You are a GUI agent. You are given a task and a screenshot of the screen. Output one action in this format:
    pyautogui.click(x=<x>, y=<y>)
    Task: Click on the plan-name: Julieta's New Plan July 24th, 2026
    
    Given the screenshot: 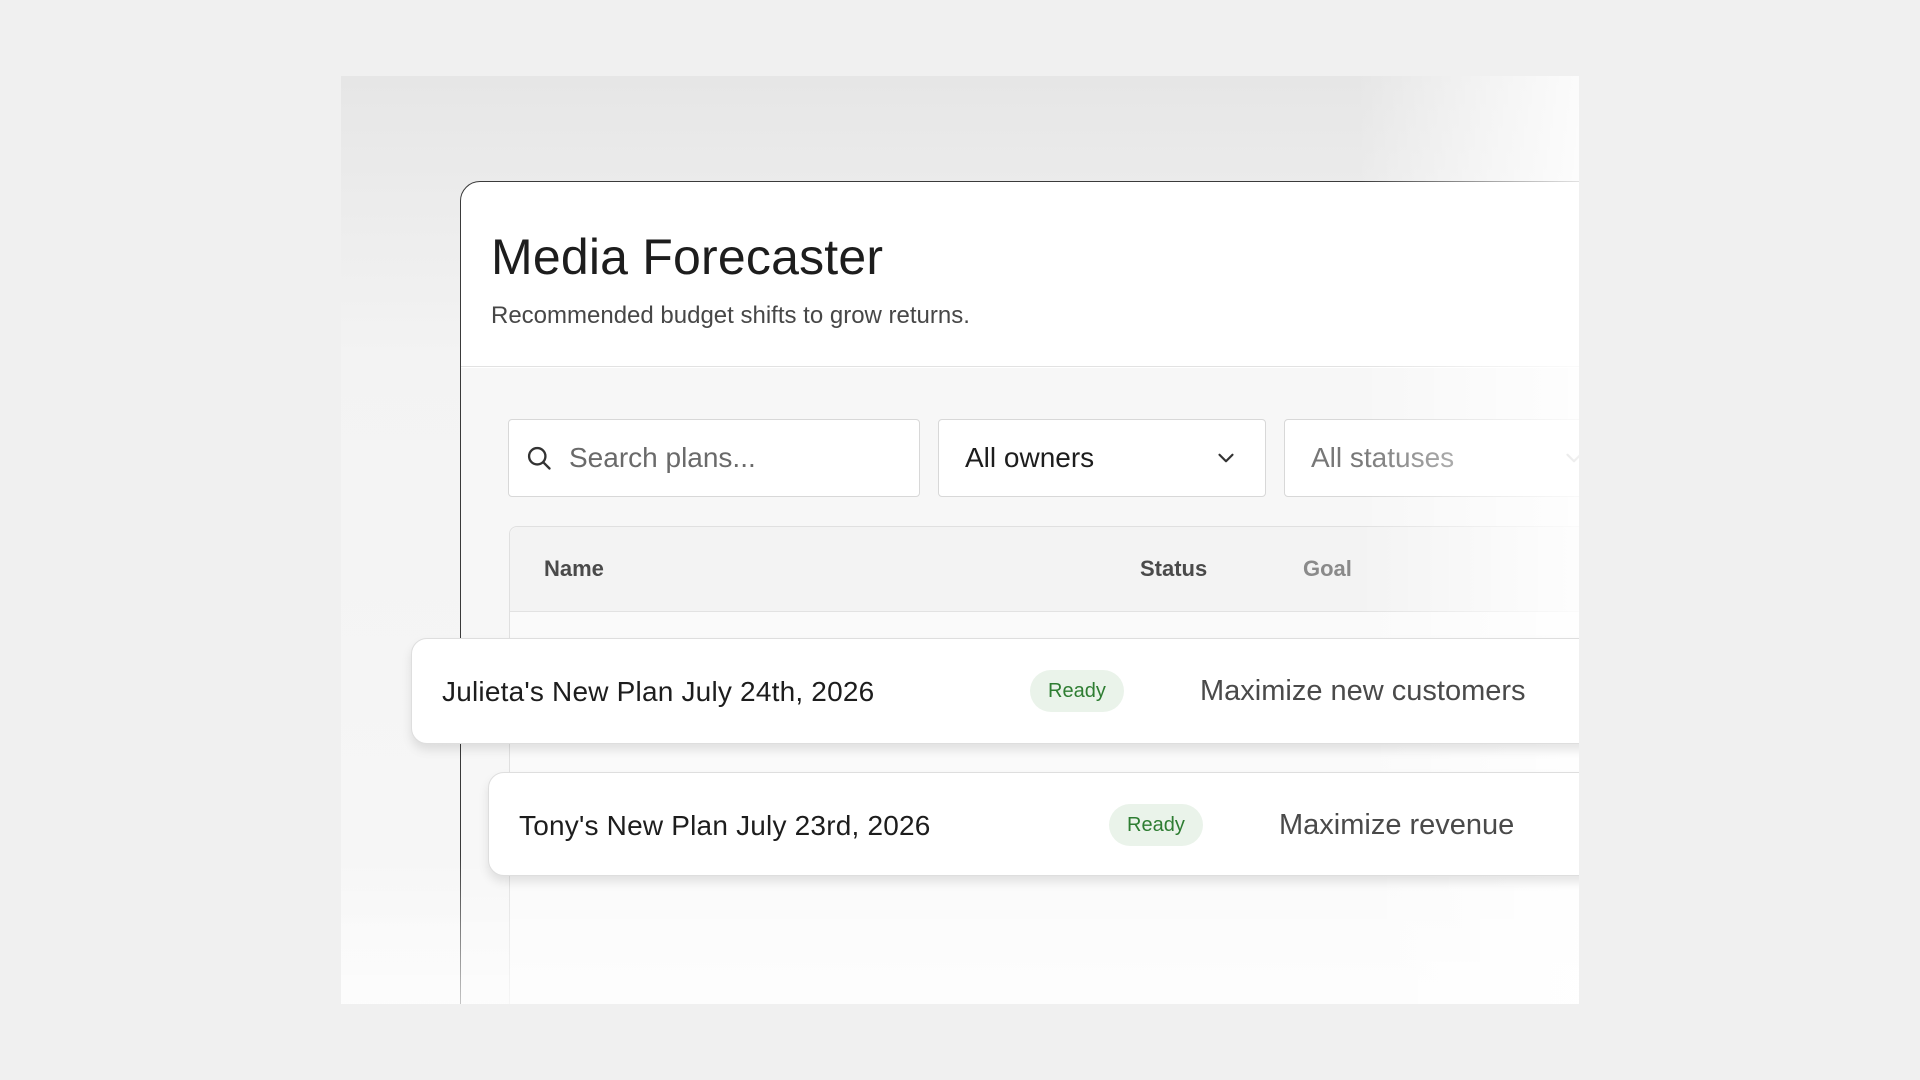 What is the action you would take?
    pyautogui.click(x=658, y=692)
    